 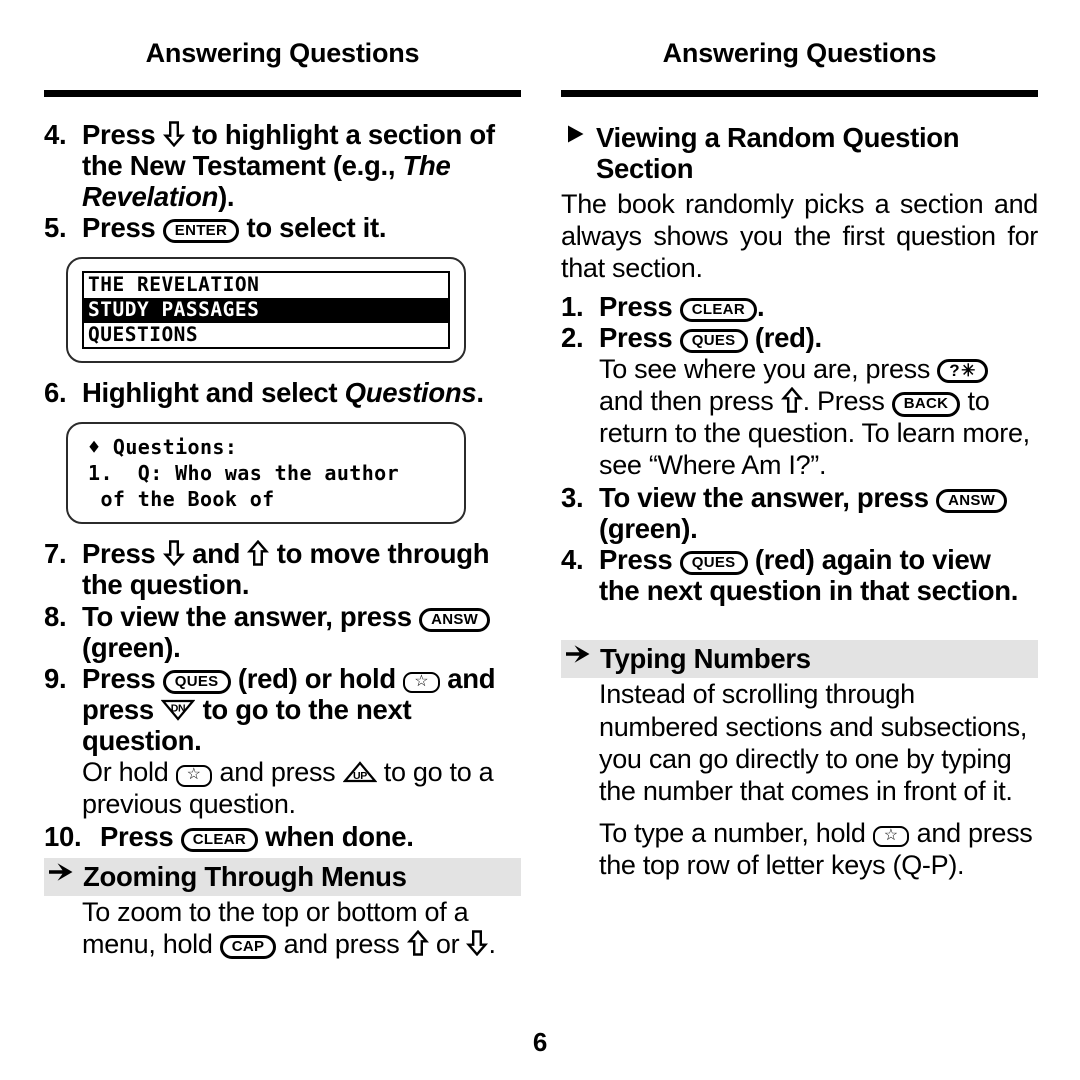 I want to click on screen-line-1: THE REVELATION, so click(x=266, y=286).